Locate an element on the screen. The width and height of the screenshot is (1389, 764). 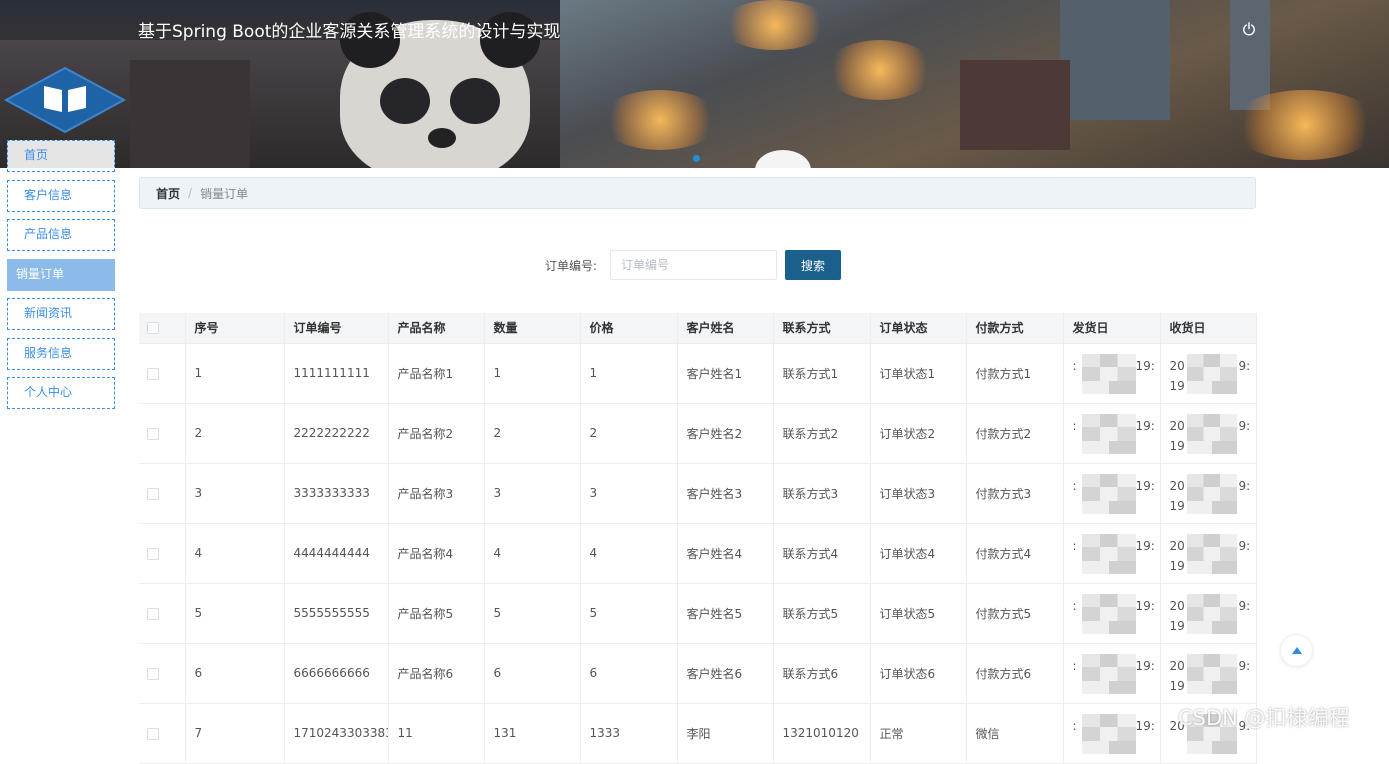
cell-pay: 付款方式1 is located at coordinates (1015, 373).